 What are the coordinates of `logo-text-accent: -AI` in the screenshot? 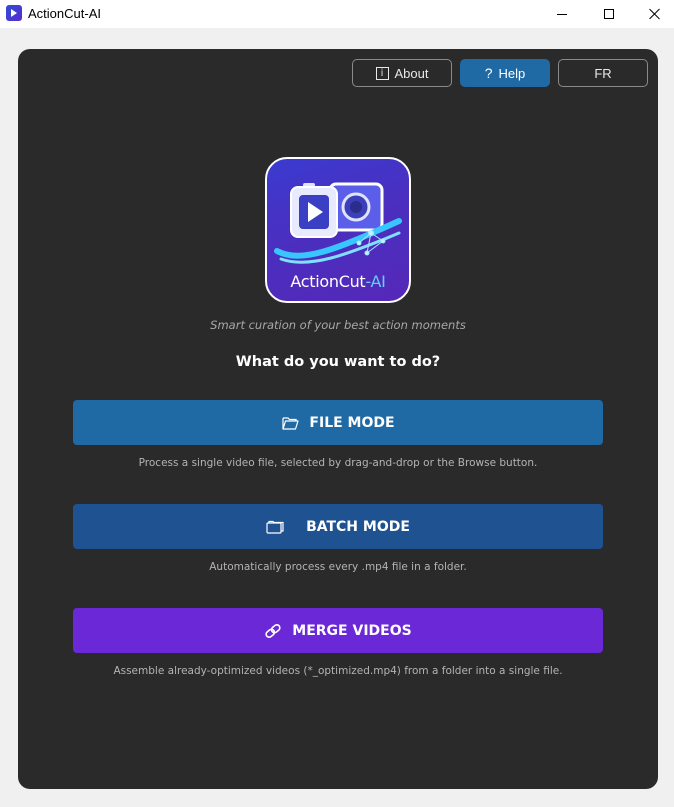 It's located at (375, 281).